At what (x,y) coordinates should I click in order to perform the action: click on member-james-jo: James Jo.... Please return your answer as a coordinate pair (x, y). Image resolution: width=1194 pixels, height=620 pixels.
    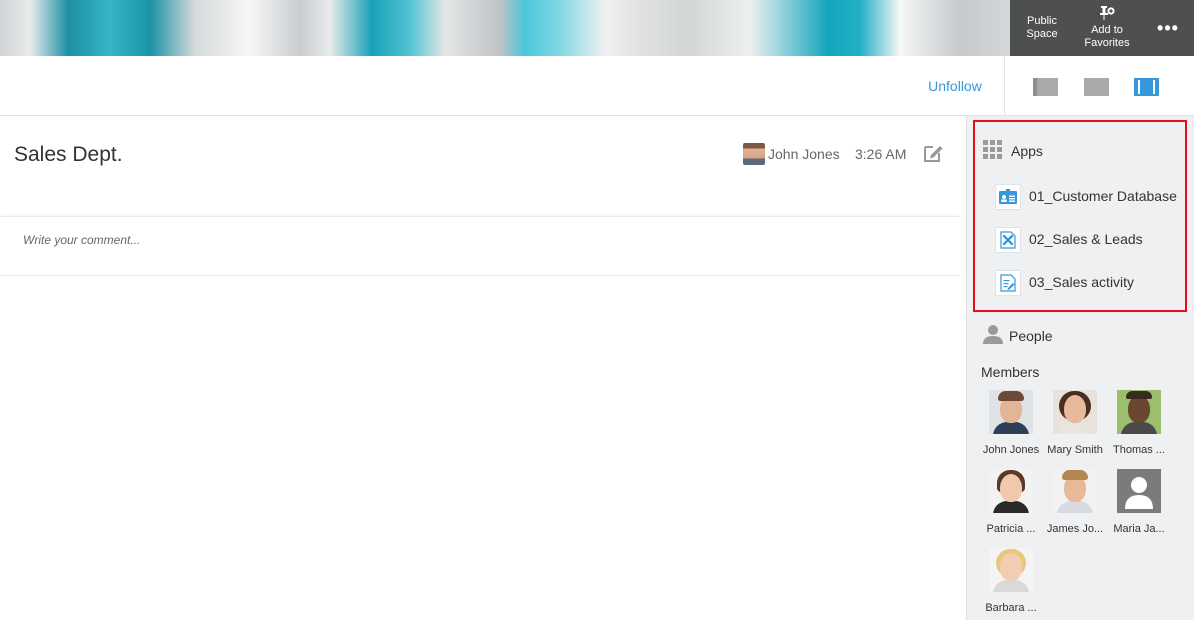
    Looking at the image, I should click on (1075, 502).